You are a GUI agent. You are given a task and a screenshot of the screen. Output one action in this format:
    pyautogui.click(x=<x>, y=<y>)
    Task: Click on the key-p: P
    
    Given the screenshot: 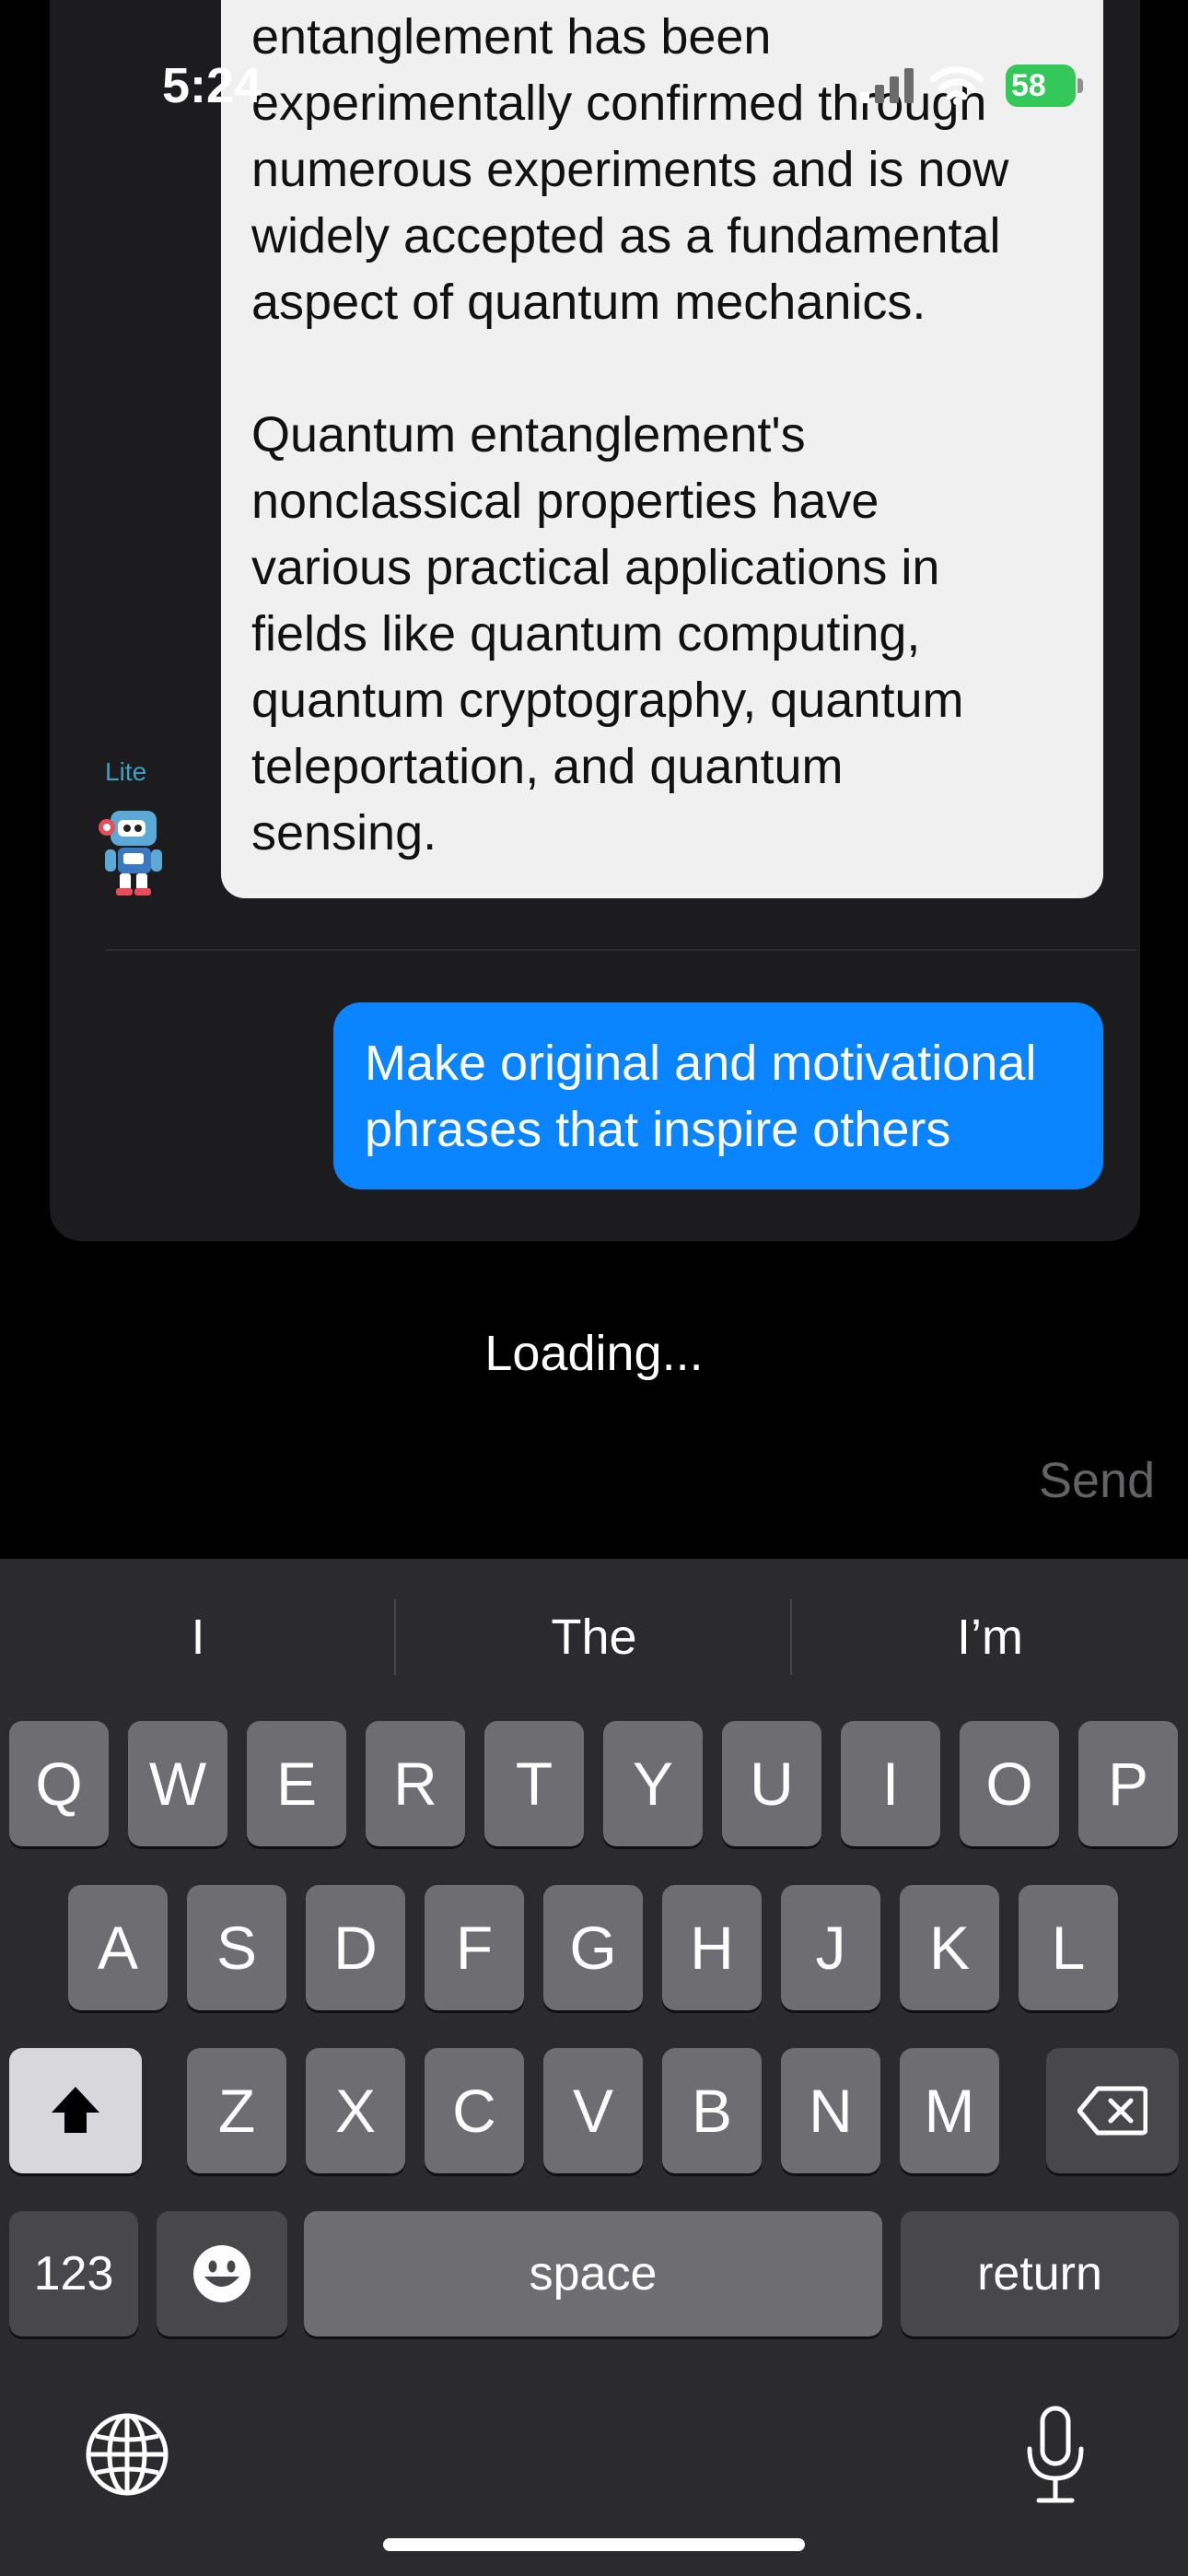 What is the action you would take?
    pyautogui.click(x=1128, y=1783)
    